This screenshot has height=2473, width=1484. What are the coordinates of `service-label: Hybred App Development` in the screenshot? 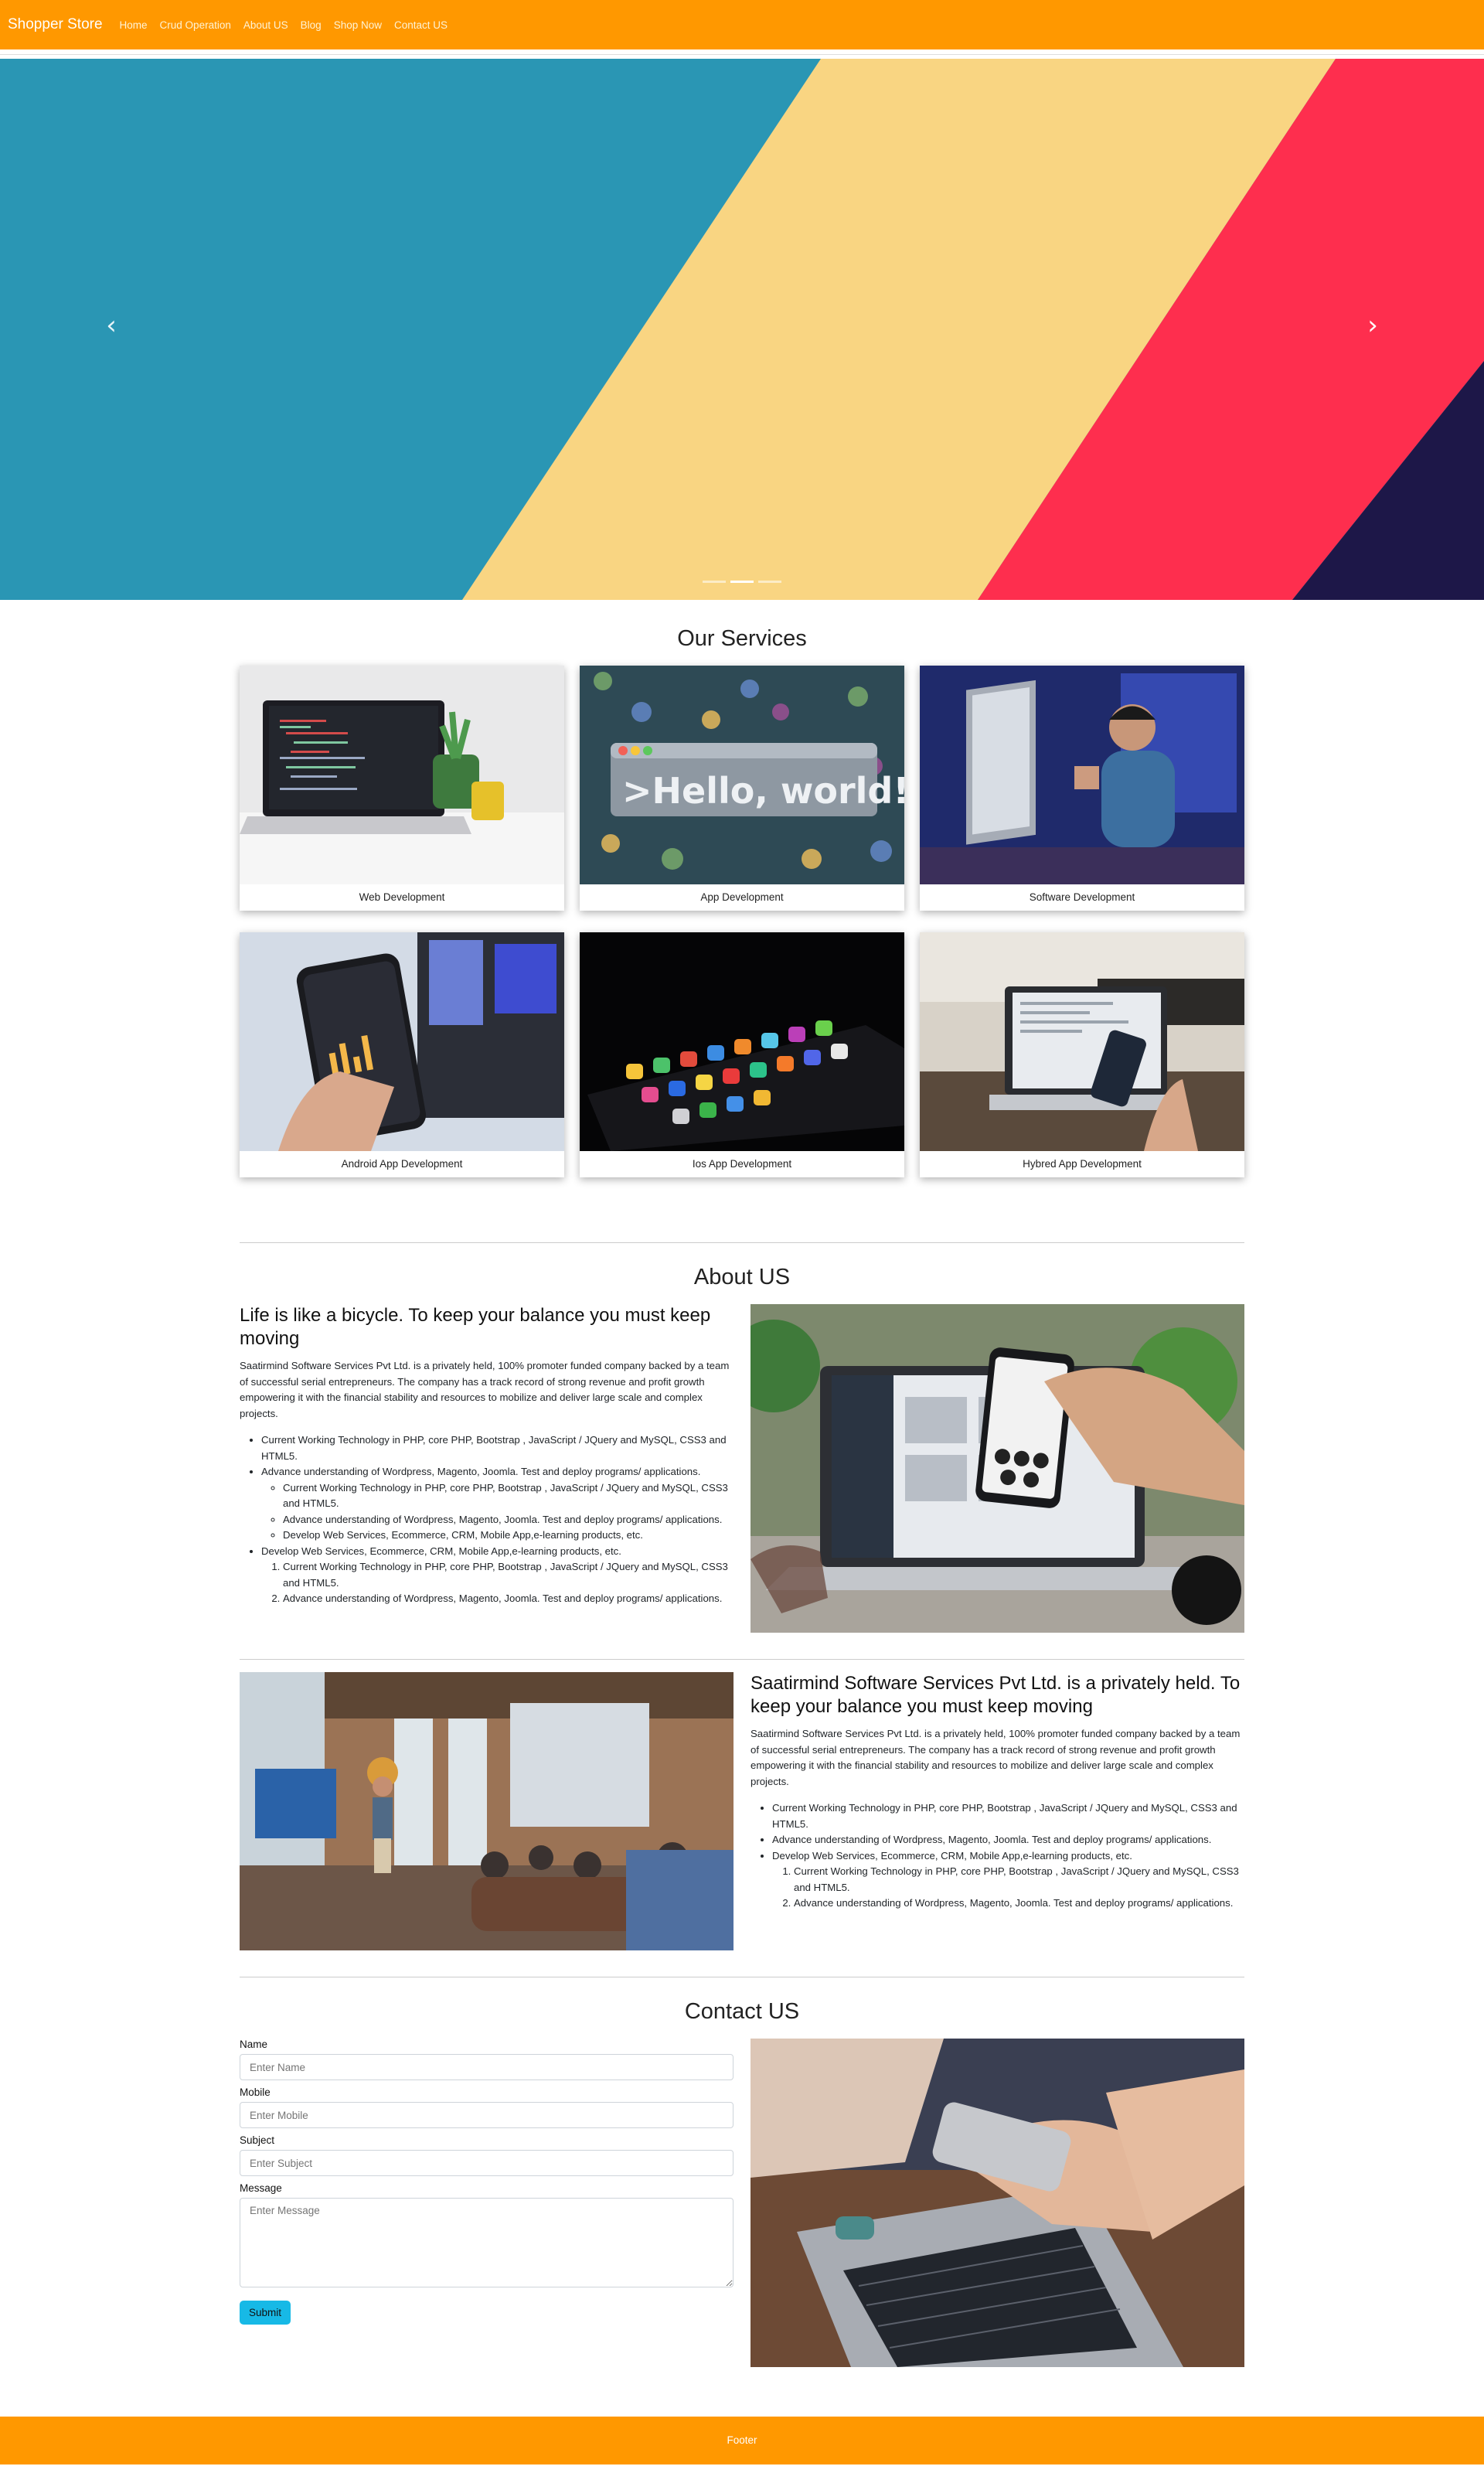 It's located at (1082, 1164).